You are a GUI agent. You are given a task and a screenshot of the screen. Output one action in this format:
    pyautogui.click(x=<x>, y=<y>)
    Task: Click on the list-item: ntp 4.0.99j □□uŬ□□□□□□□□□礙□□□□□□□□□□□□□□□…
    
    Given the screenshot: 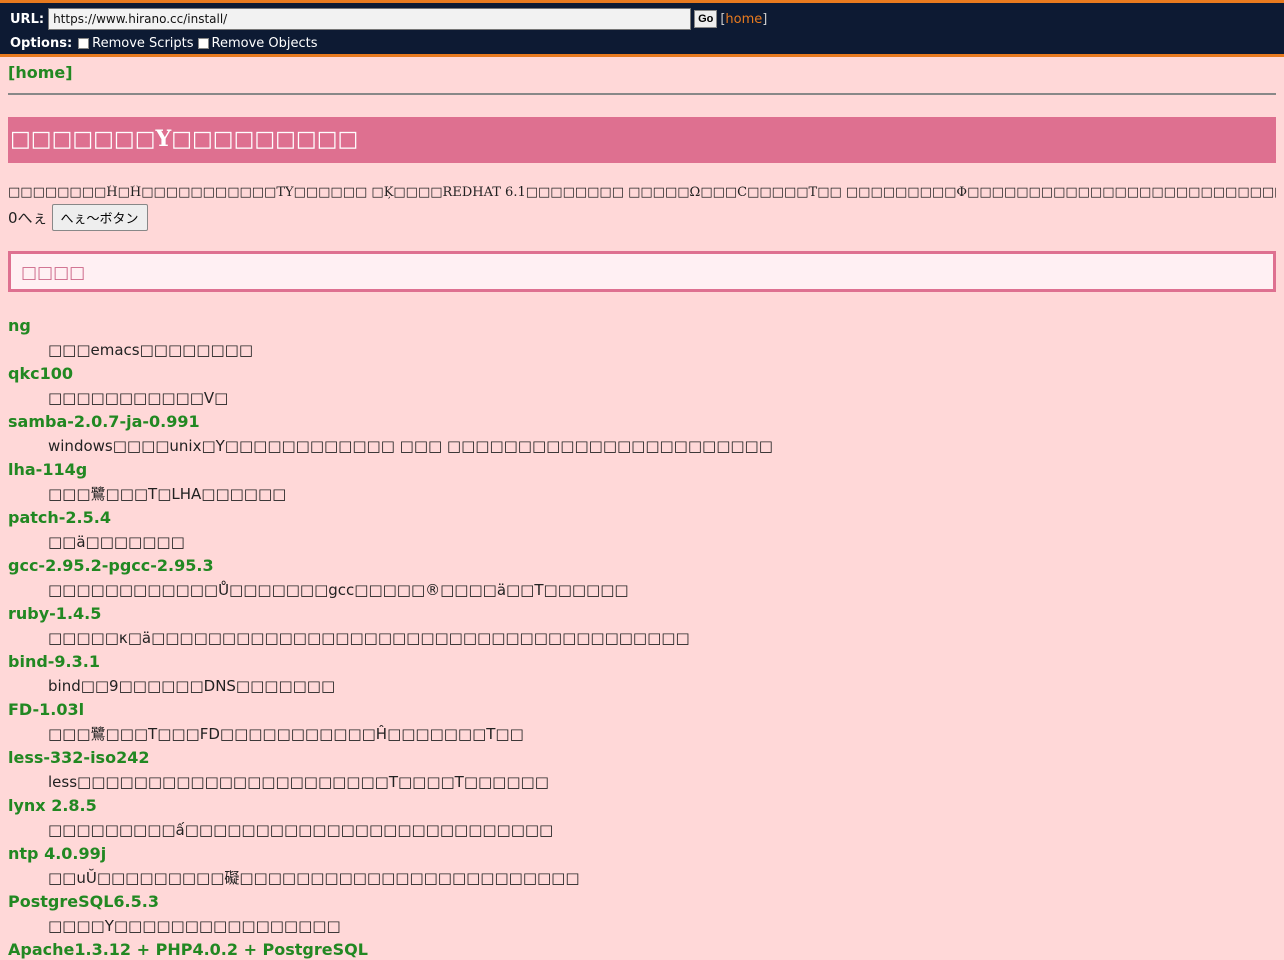 What is the action you would take?
    pyautogui.click(x=642, y=866)
    